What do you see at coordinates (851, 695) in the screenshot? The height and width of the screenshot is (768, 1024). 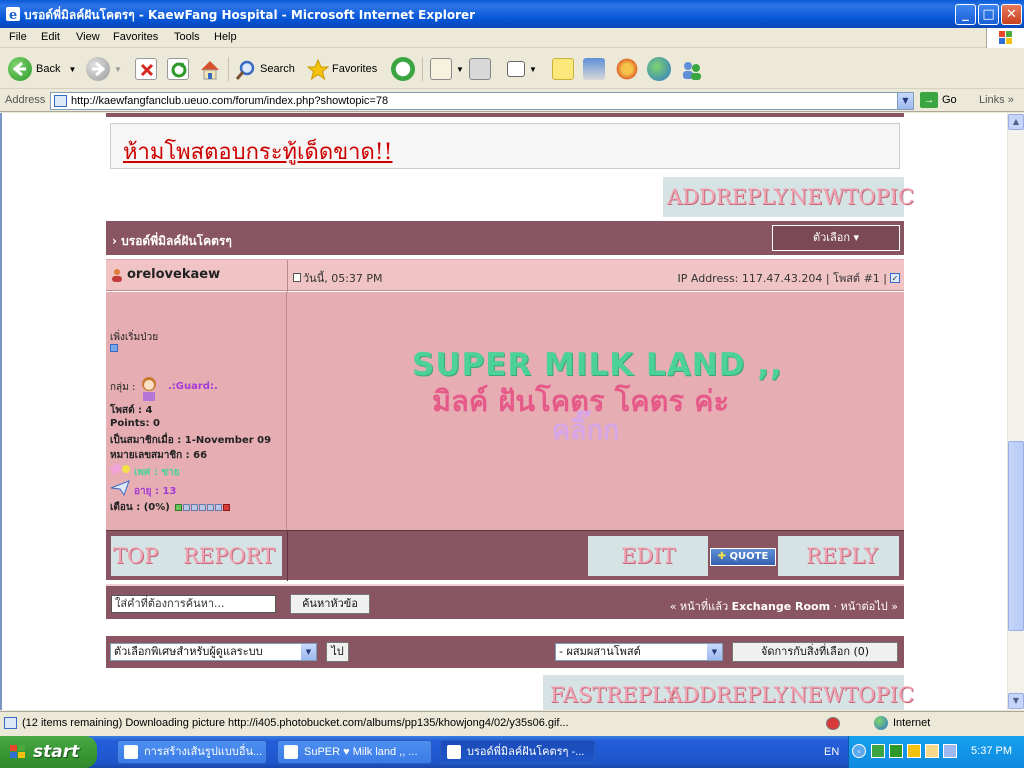 I see `newtopic-bottom-button: NEWTOPIC` at bounding box center [851, 695].